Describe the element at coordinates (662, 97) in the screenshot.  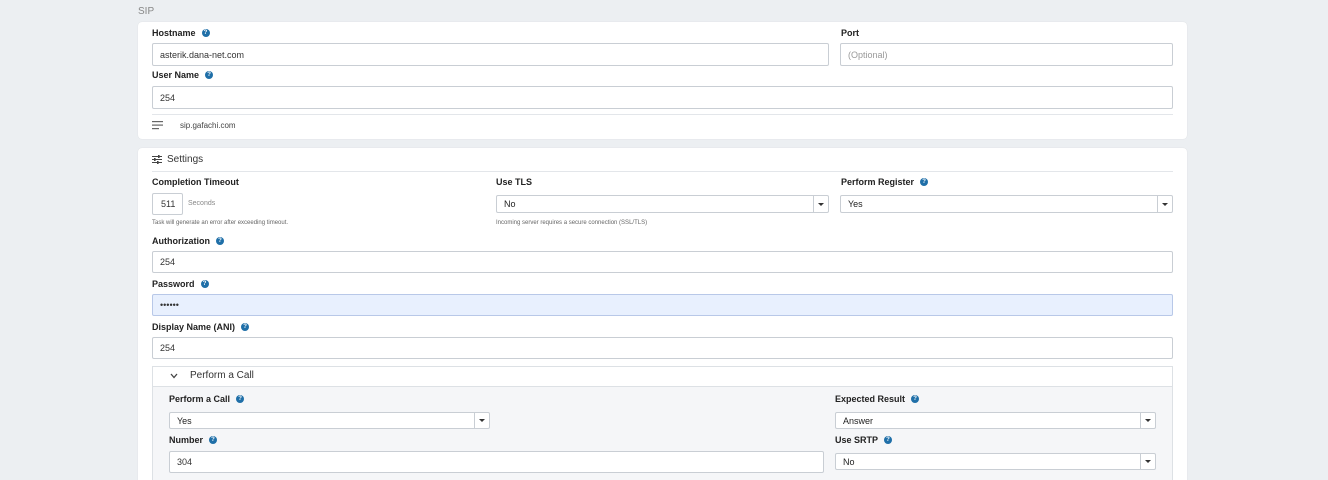
I see `username-input: 254` at that location.